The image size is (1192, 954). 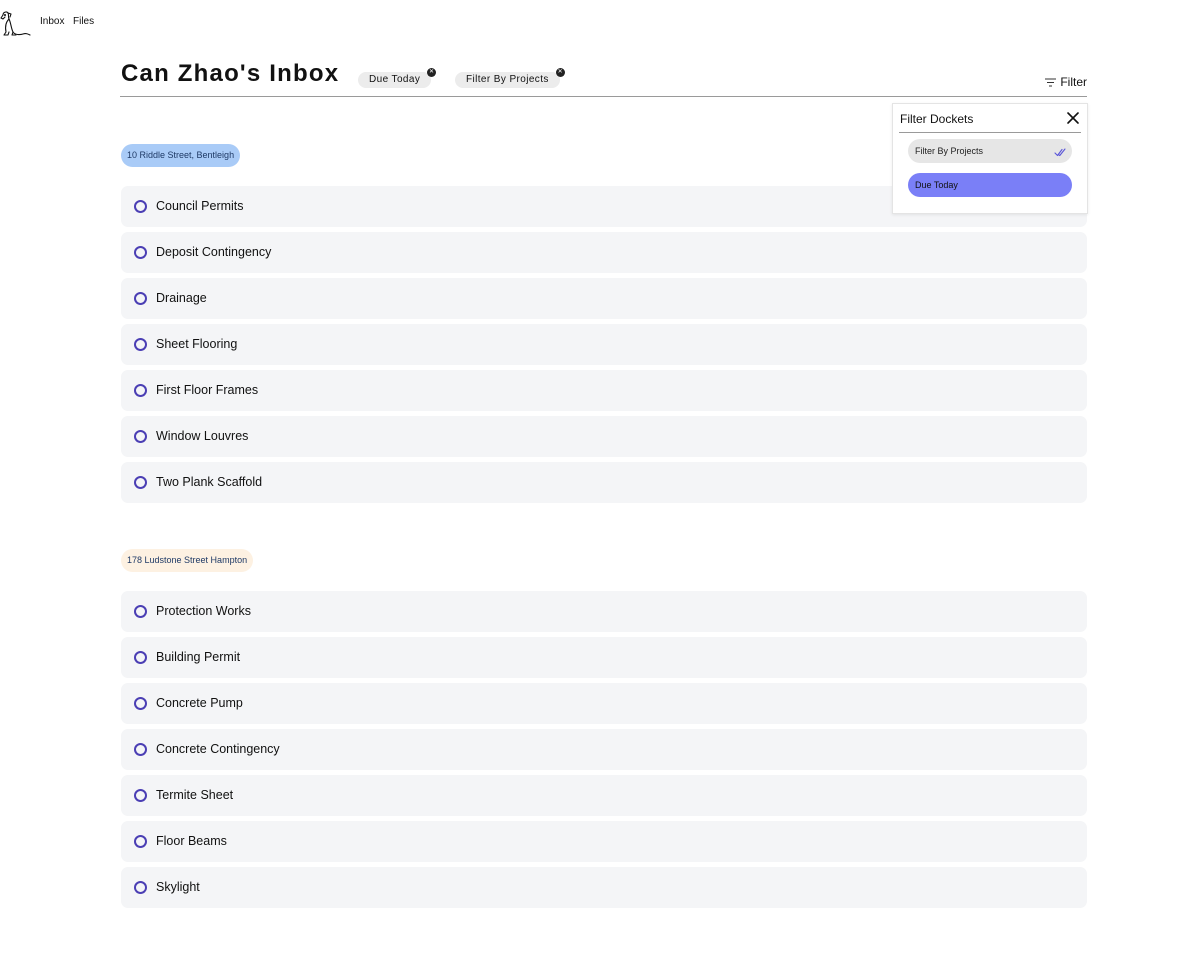 I want to click on nav-files-link: Files, so click(x=83, y=21).